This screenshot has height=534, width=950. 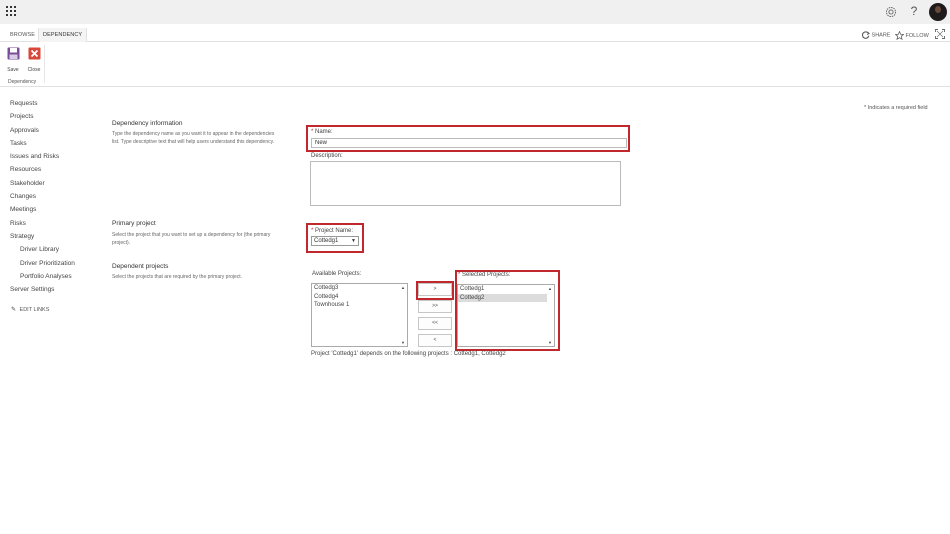 I want to click on list-item: Townhouse 1, so click(x=359, y=305).